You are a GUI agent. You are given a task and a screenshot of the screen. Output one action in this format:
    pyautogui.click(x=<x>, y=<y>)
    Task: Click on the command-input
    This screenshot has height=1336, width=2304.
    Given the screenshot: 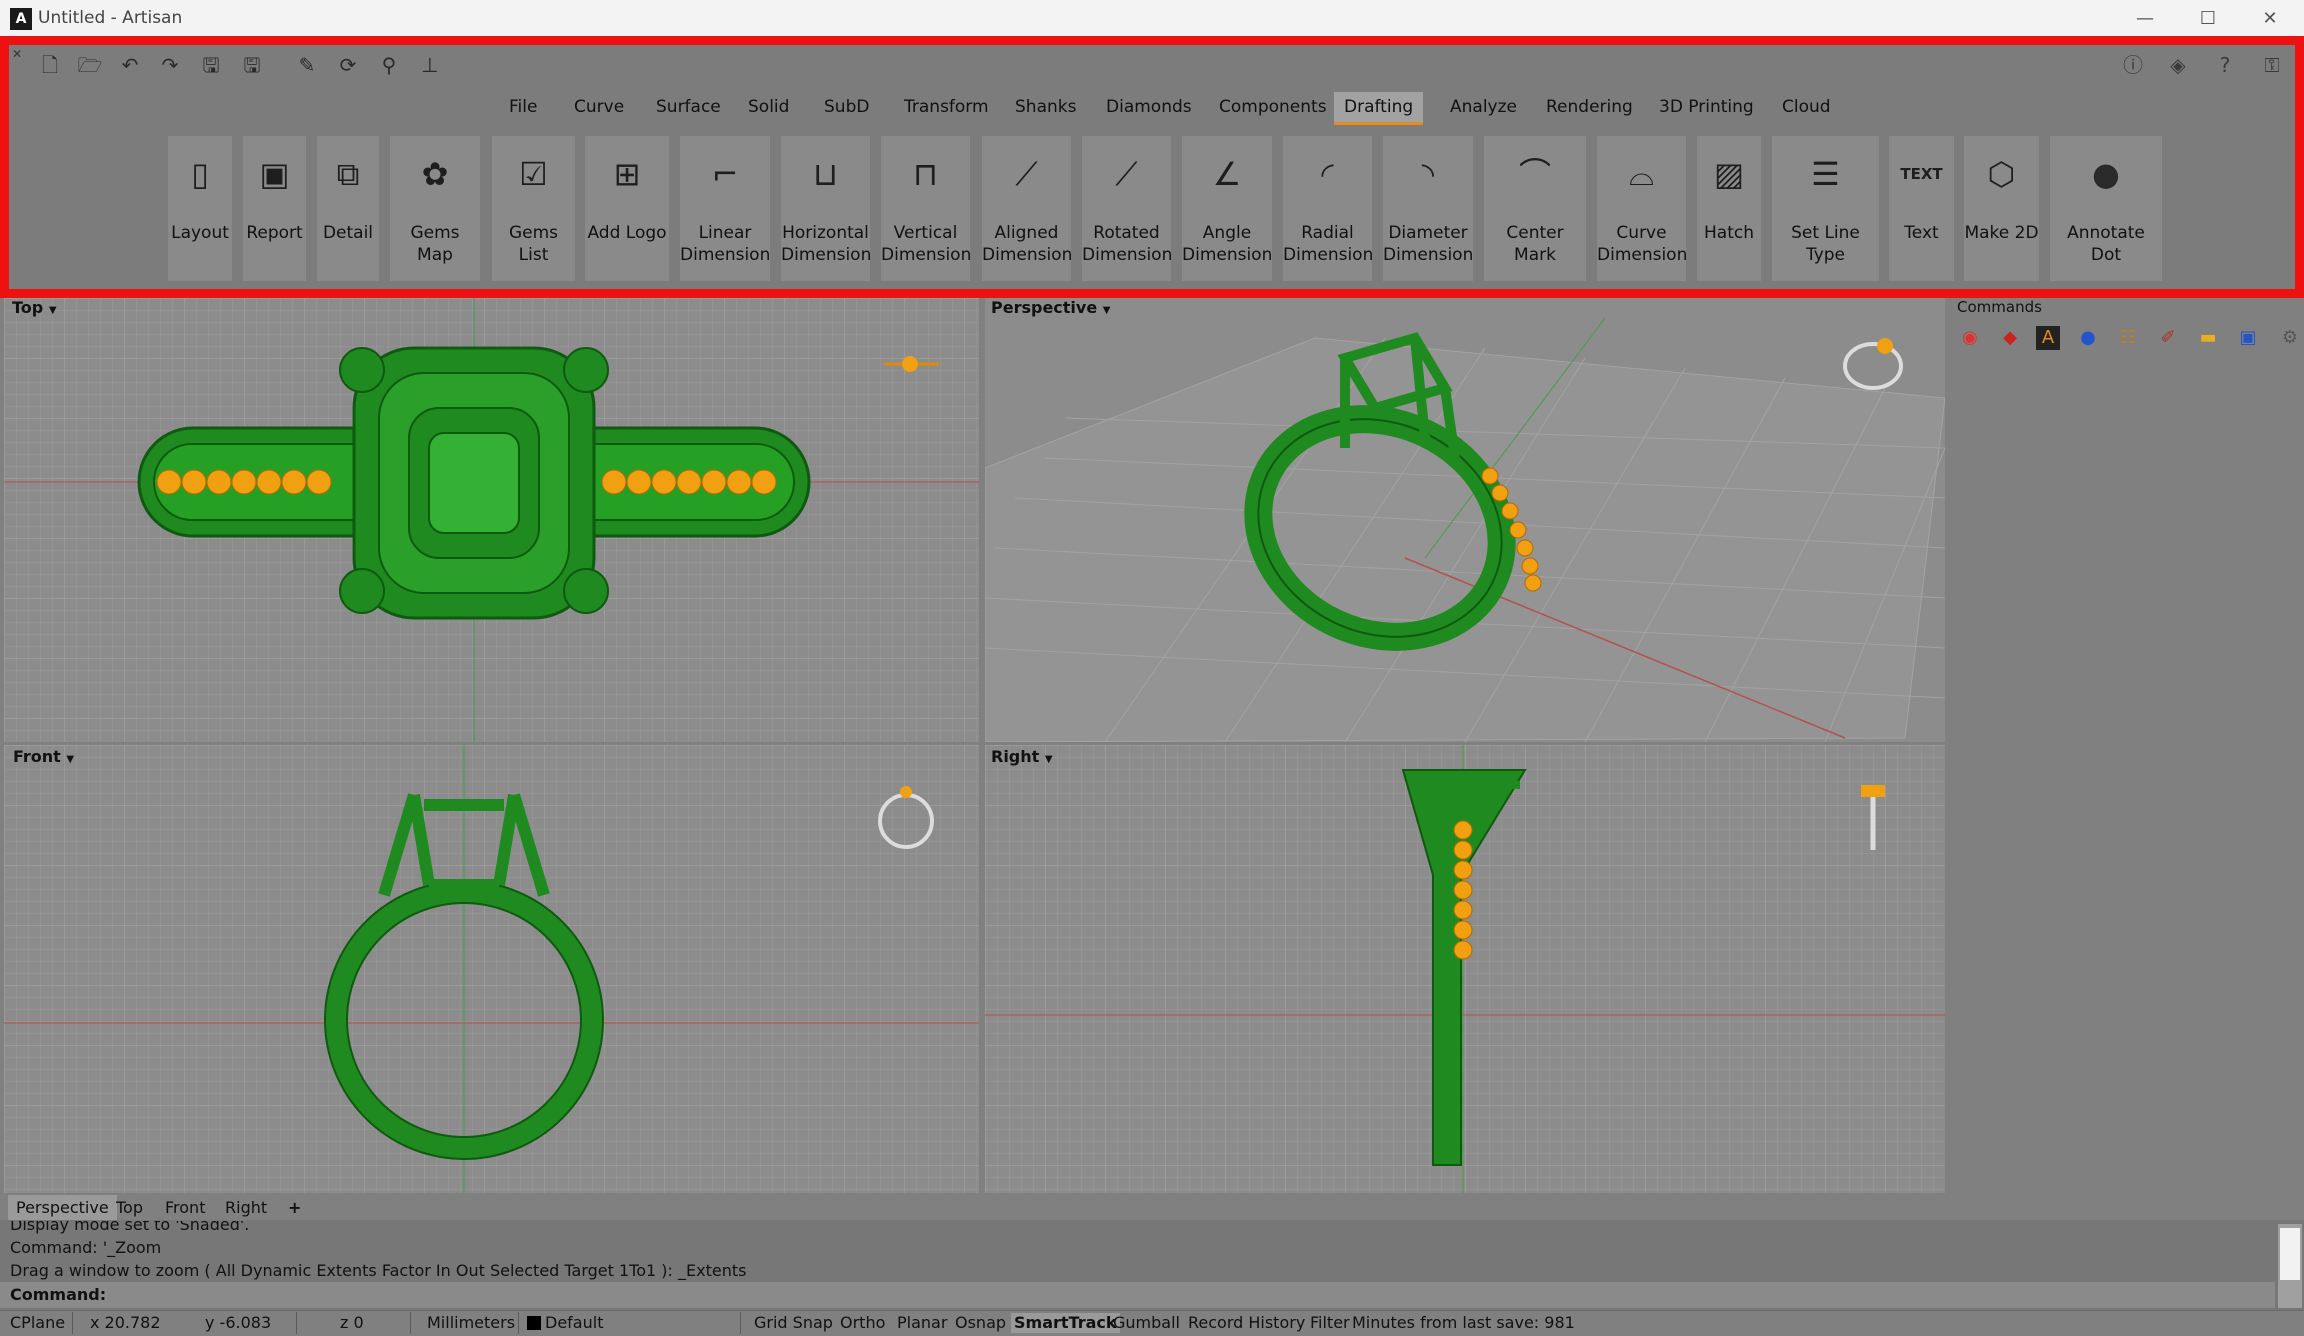 What is the action you would take?
    pyautogui.click(x=1137, y=1295)
    